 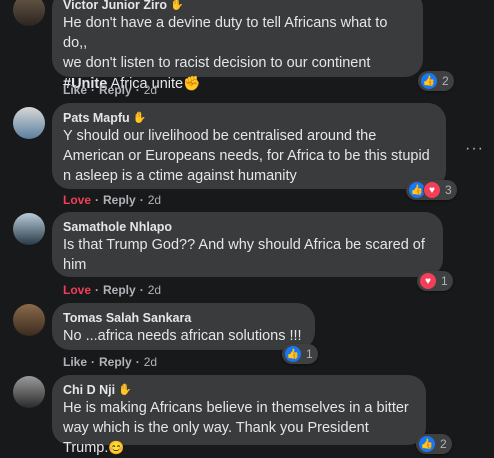 I want to click on comment-author: Tomas Salah Sankara, so click(x=183, y=318).